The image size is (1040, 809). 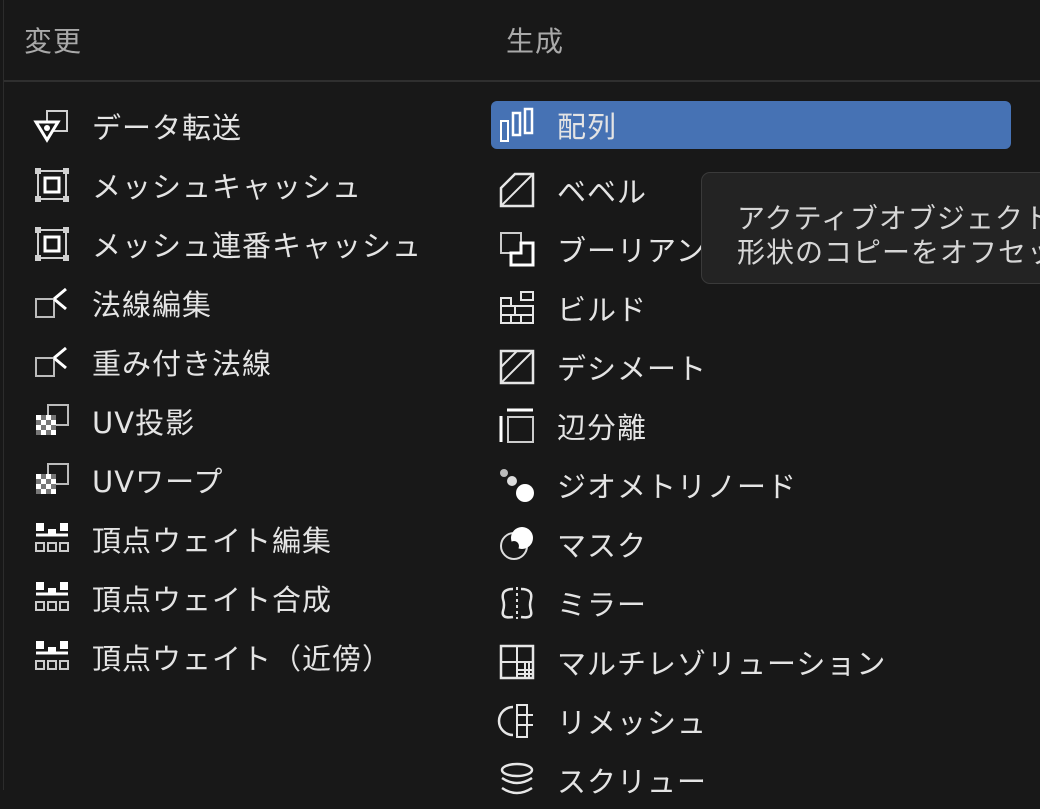 What do you see at coordinates (632, 781) in the screenshot?
I see `menu-item-label: スクリュー` at bounding box center [632, 781].